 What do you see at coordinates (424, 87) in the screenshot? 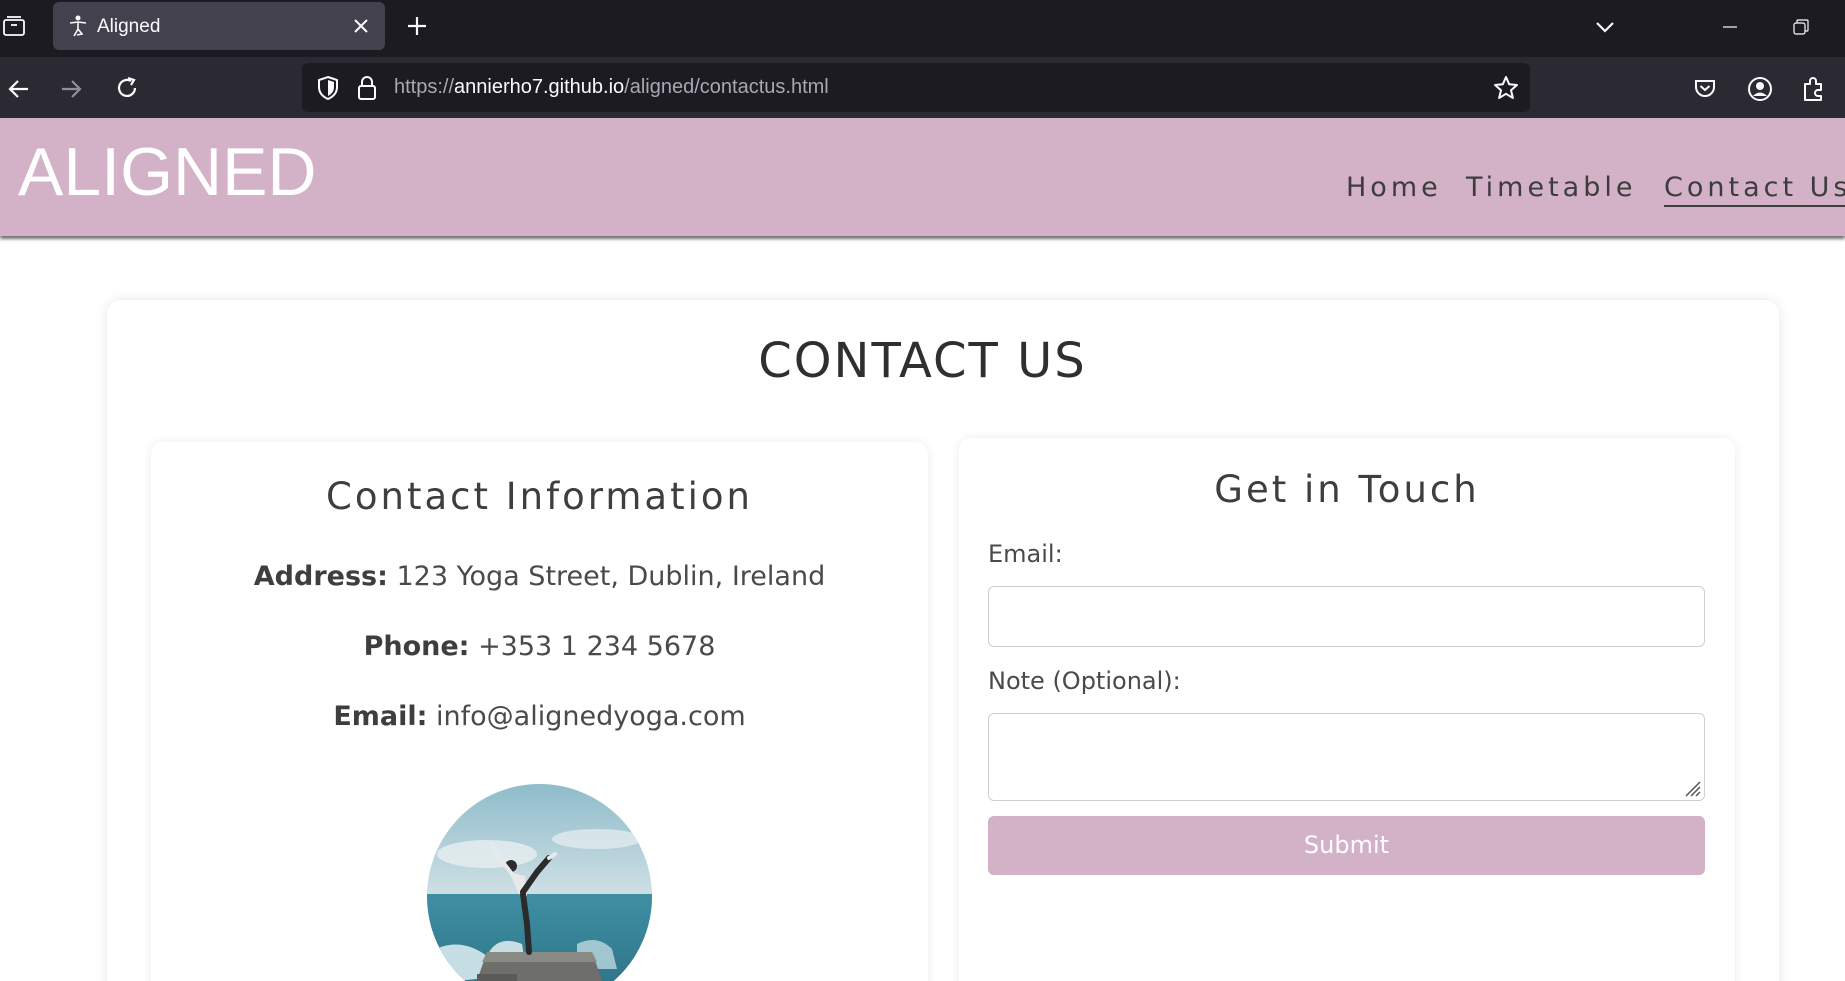
I see `url-scheme: https://` at bounding box center [424, 87].